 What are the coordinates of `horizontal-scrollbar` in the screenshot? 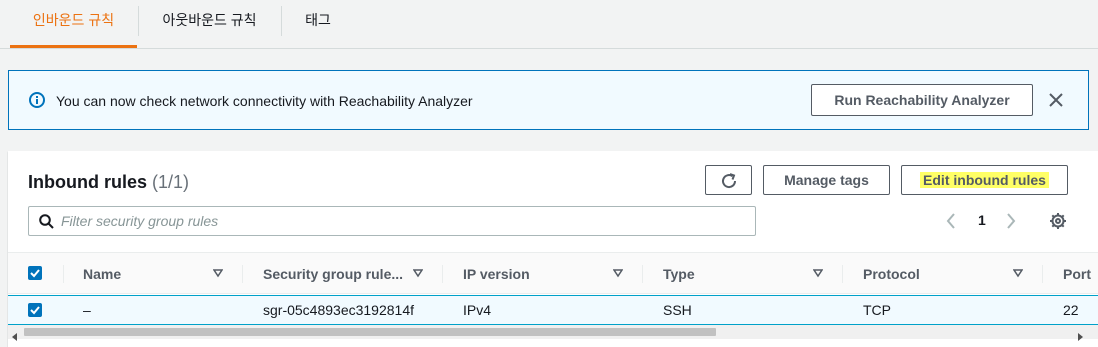 It's located at (553, 333).